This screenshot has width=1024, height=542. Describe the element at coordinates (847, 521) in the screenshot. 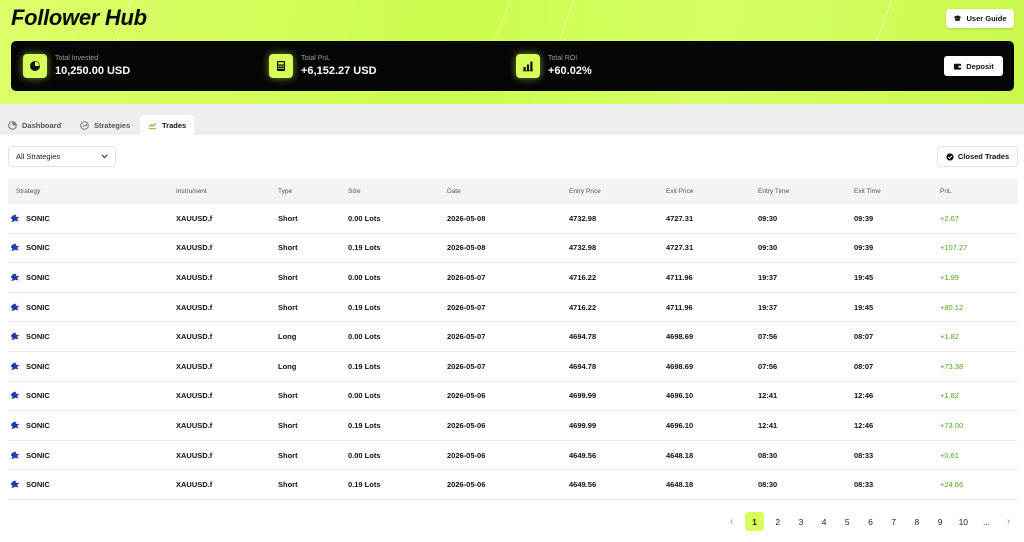

I see `page-button: 5` at that location.